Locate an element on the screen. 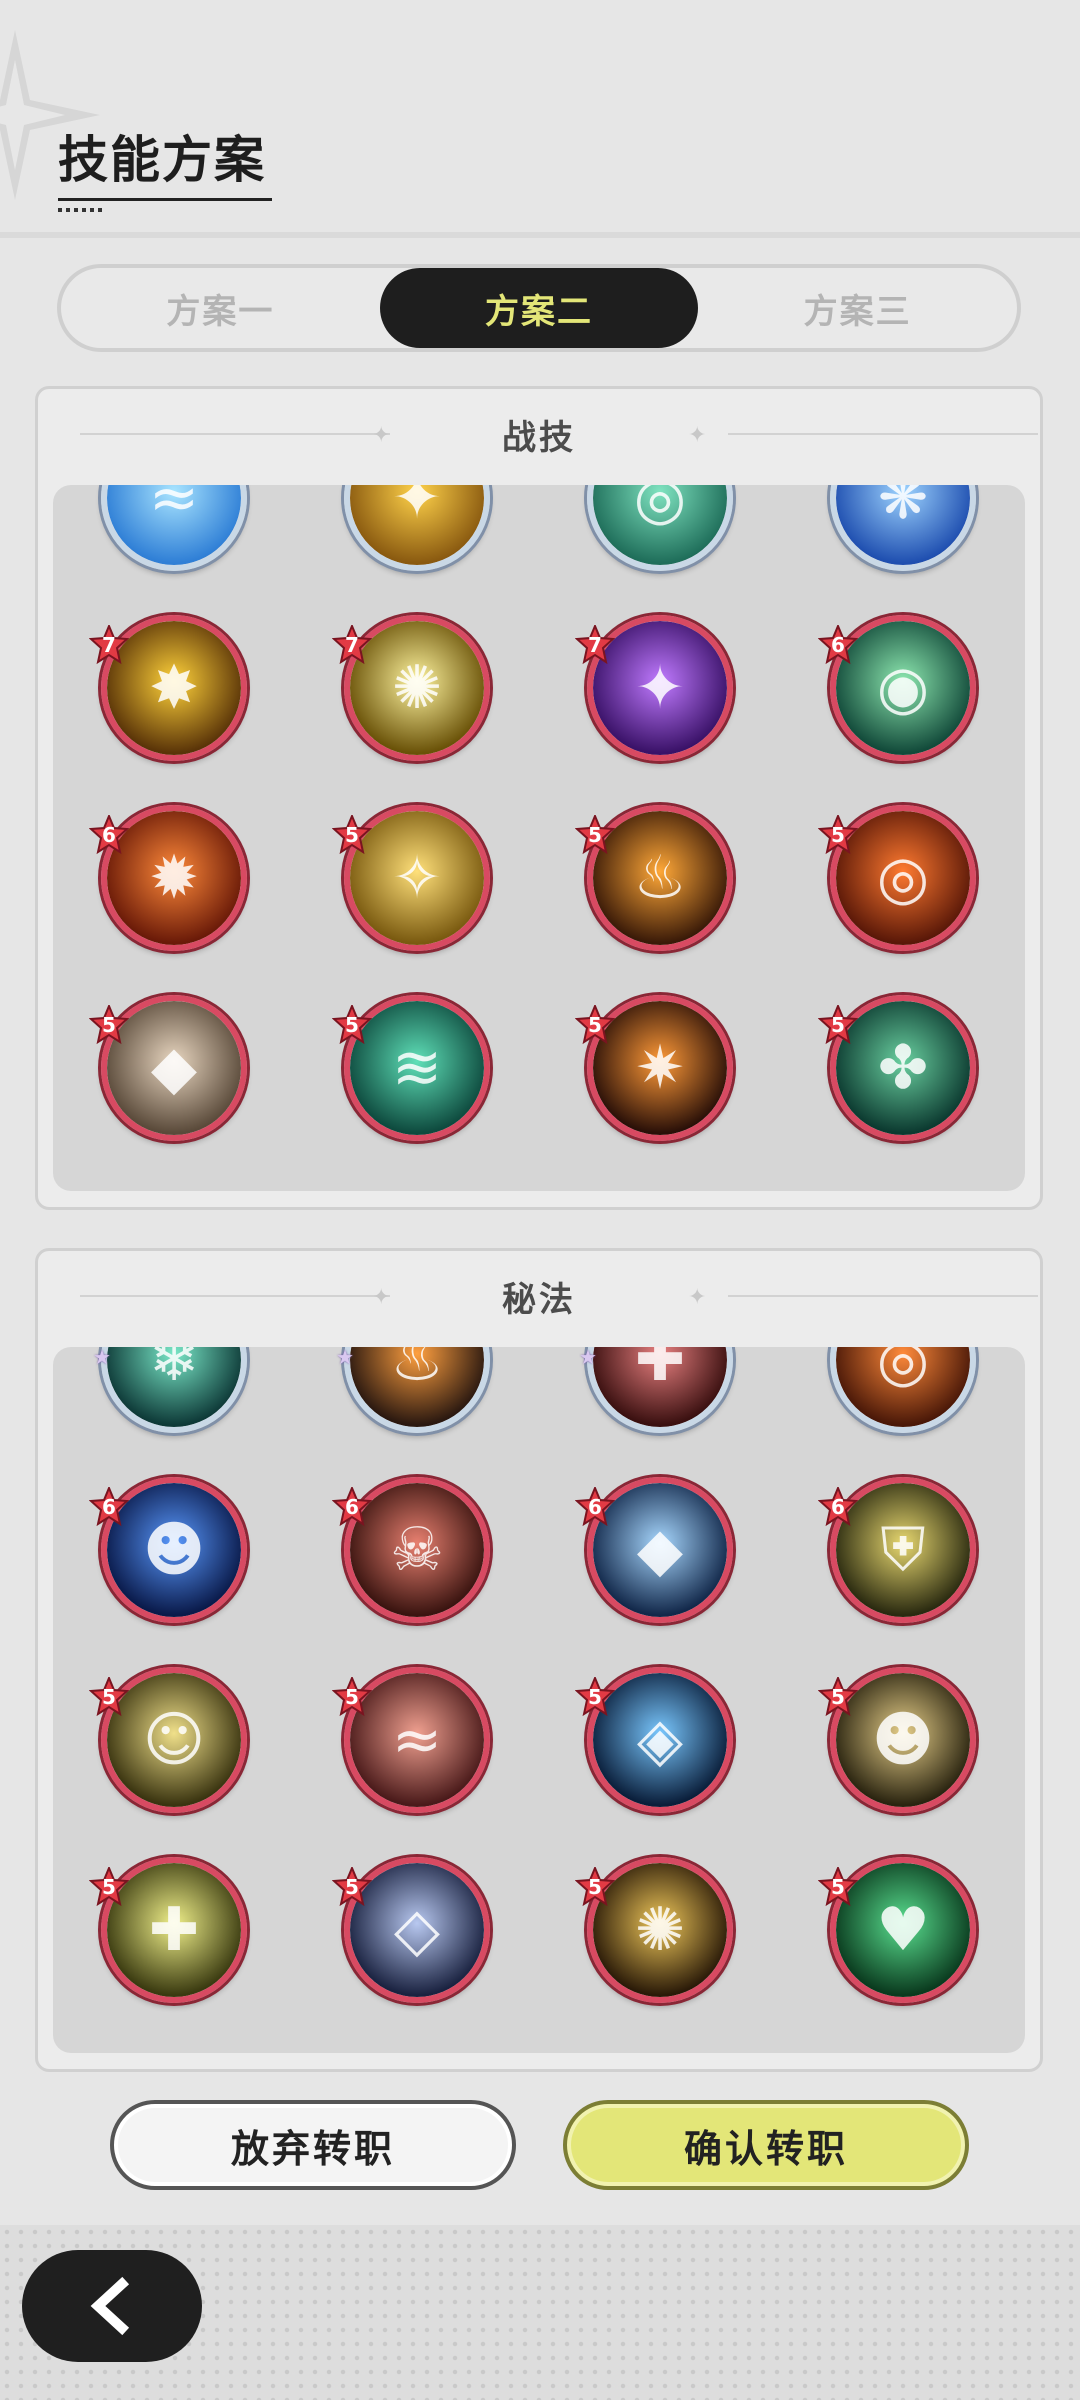  skill-slot: ✧ 5 is located at coordinates (417, 878).